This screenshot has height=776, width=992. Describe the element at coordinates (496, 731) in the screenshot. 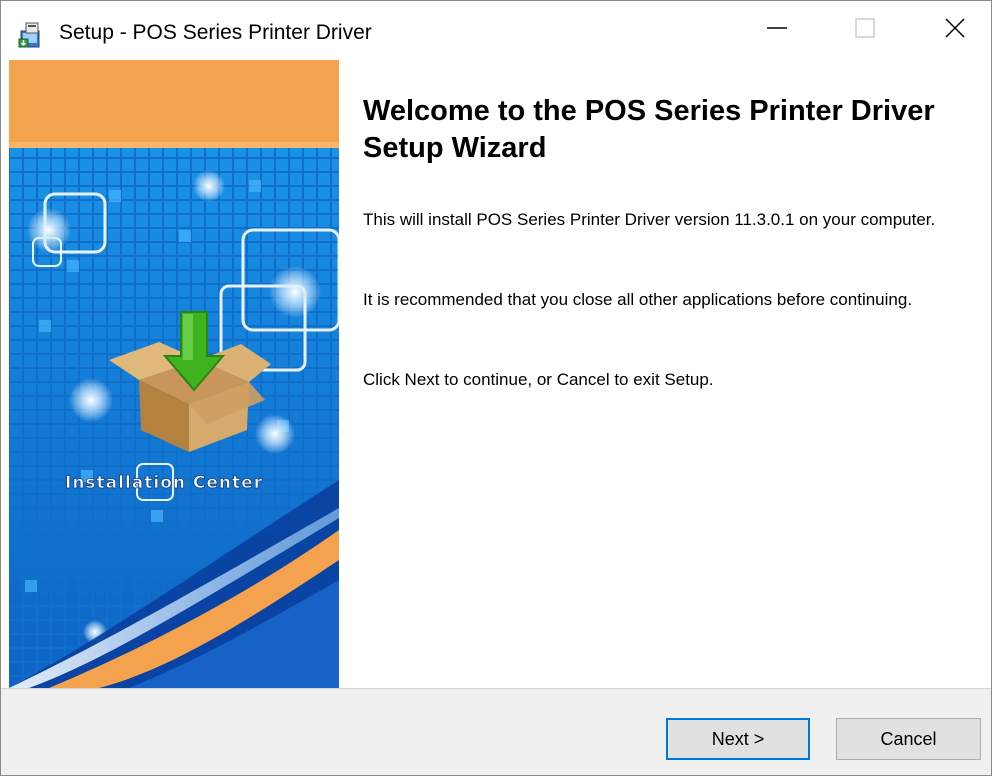

I see `wizard-footer: Next > Cancel` at that location.